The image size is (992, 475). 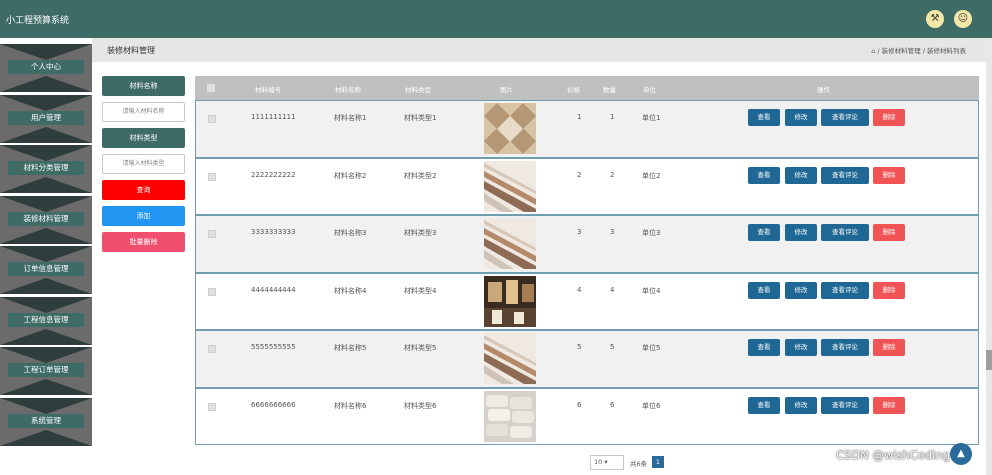 I want to click on cell-code: 6666666666, so click(x=273, y=404).